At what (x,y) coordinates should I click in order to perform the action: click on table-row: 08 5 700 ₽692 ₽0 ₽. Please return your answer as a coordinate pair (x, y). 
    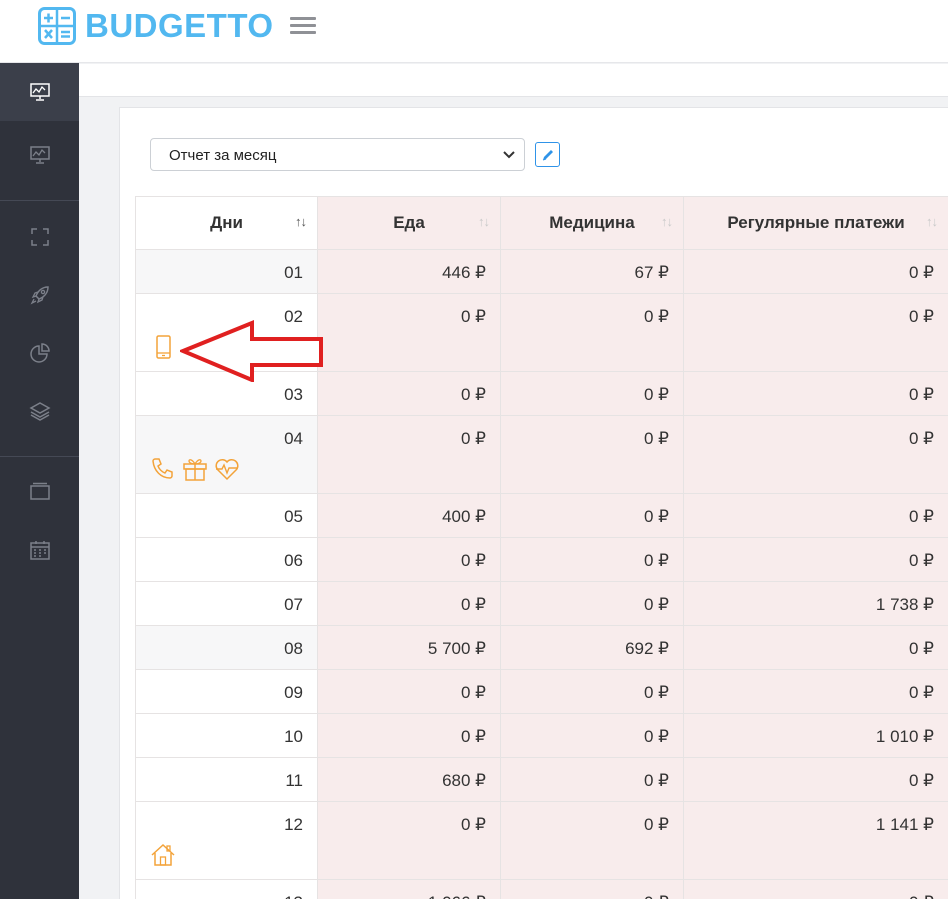
    Looking at the image, I should click on (541, 647).